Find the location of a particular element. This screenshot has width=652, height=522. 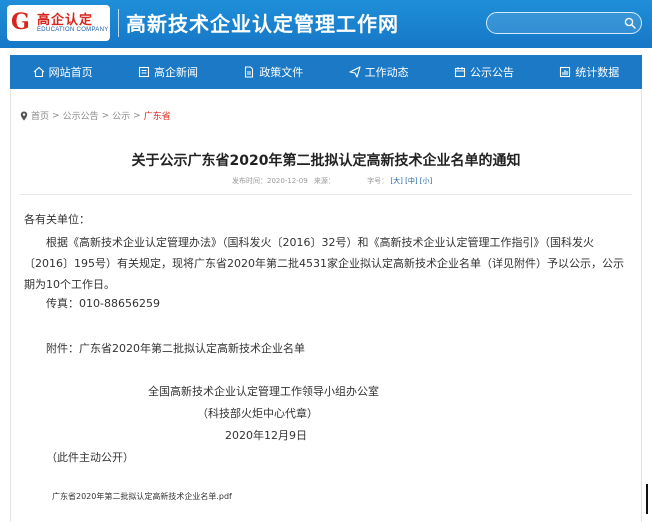

breadcrumb-announcement: 公示公告 is located at coordinates (81, 115).